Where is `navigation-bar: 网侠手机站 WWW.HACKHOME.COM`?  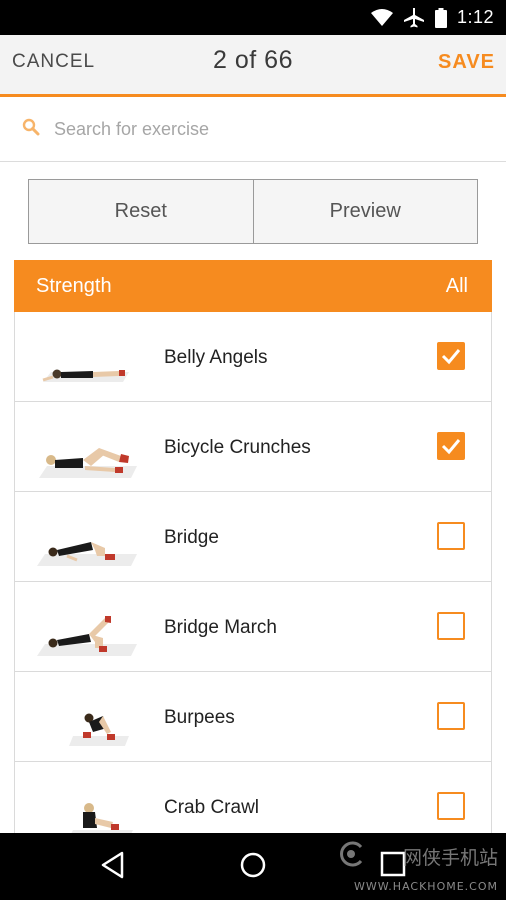 navigation-bar: 网侠手机站 WWW.HACKHOME.COM is located at coordinates (253, 866).